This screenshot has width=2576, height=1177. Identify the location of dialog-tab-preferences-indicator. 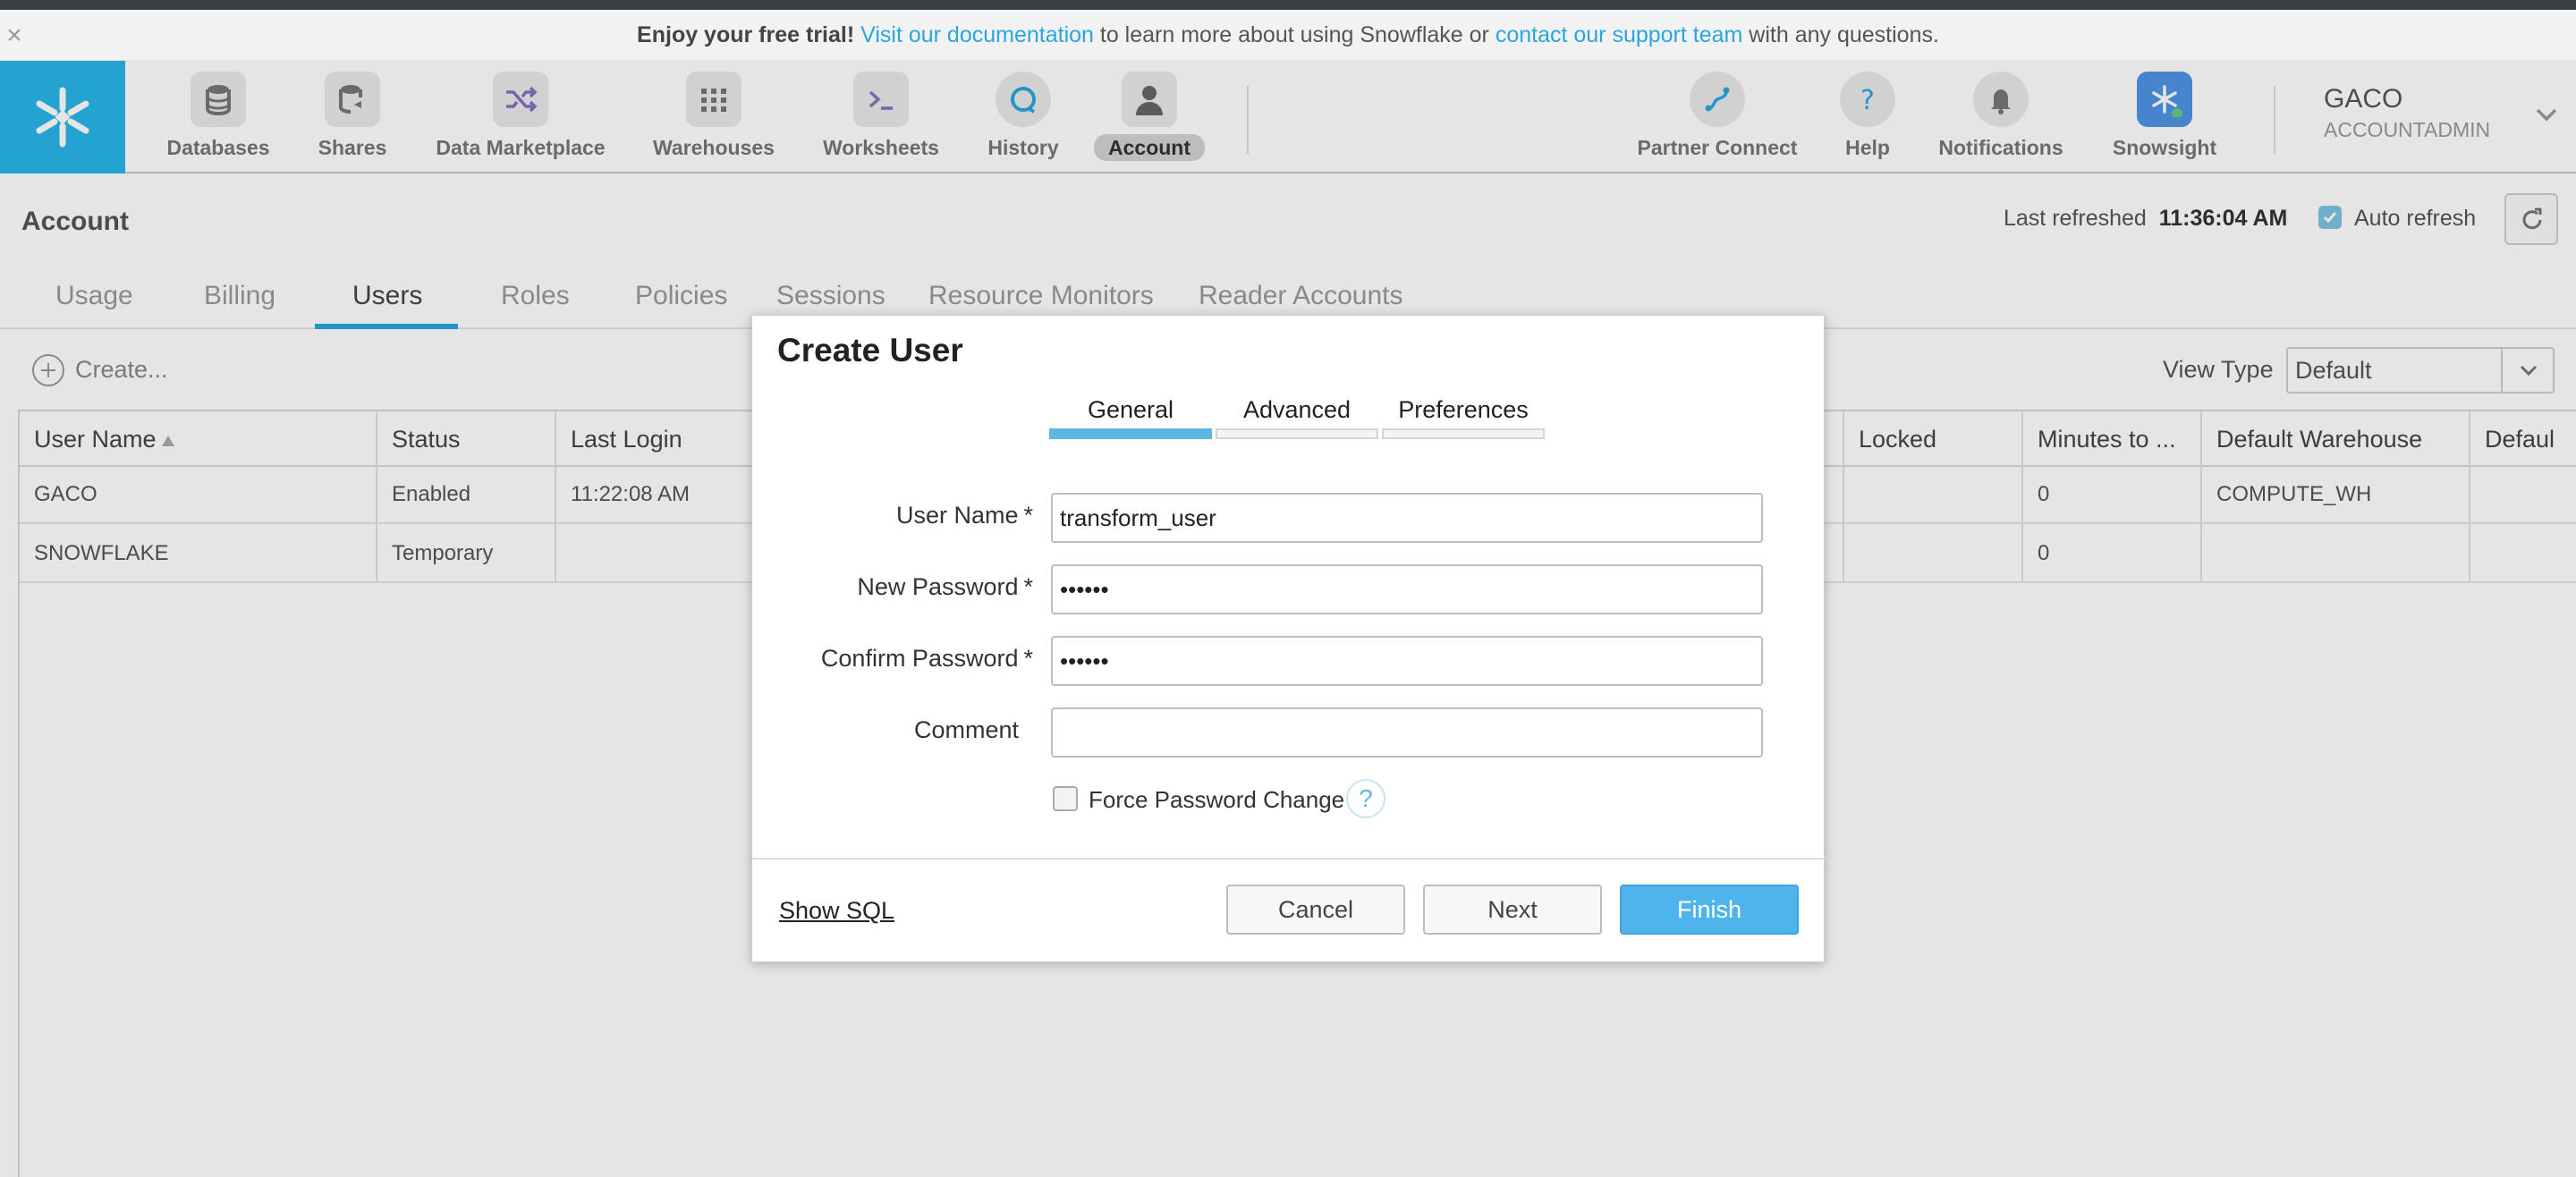
(1463, 433).